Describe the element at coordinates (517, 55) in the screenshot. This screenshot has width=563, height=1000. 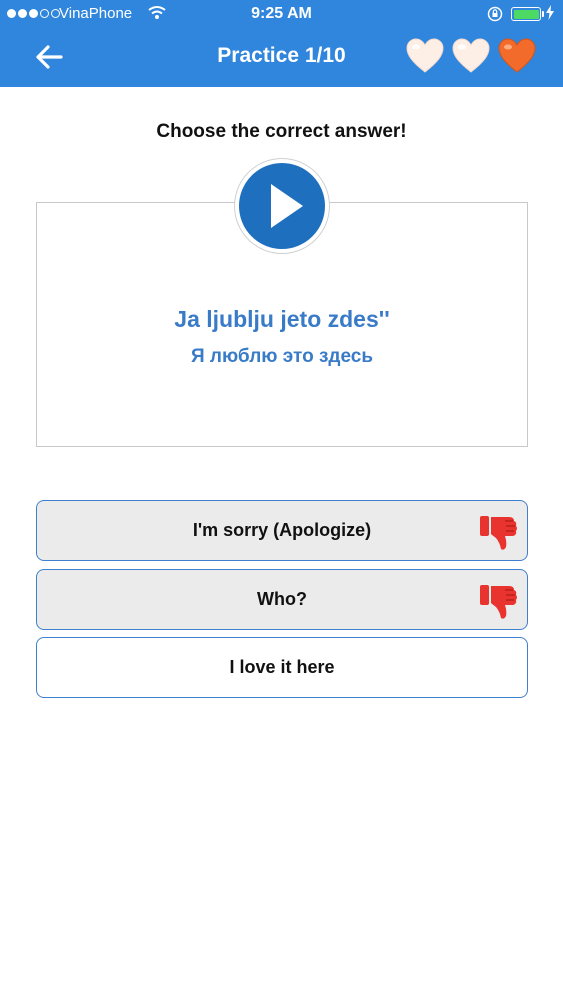
I see `orange-heart-icon` at that location.